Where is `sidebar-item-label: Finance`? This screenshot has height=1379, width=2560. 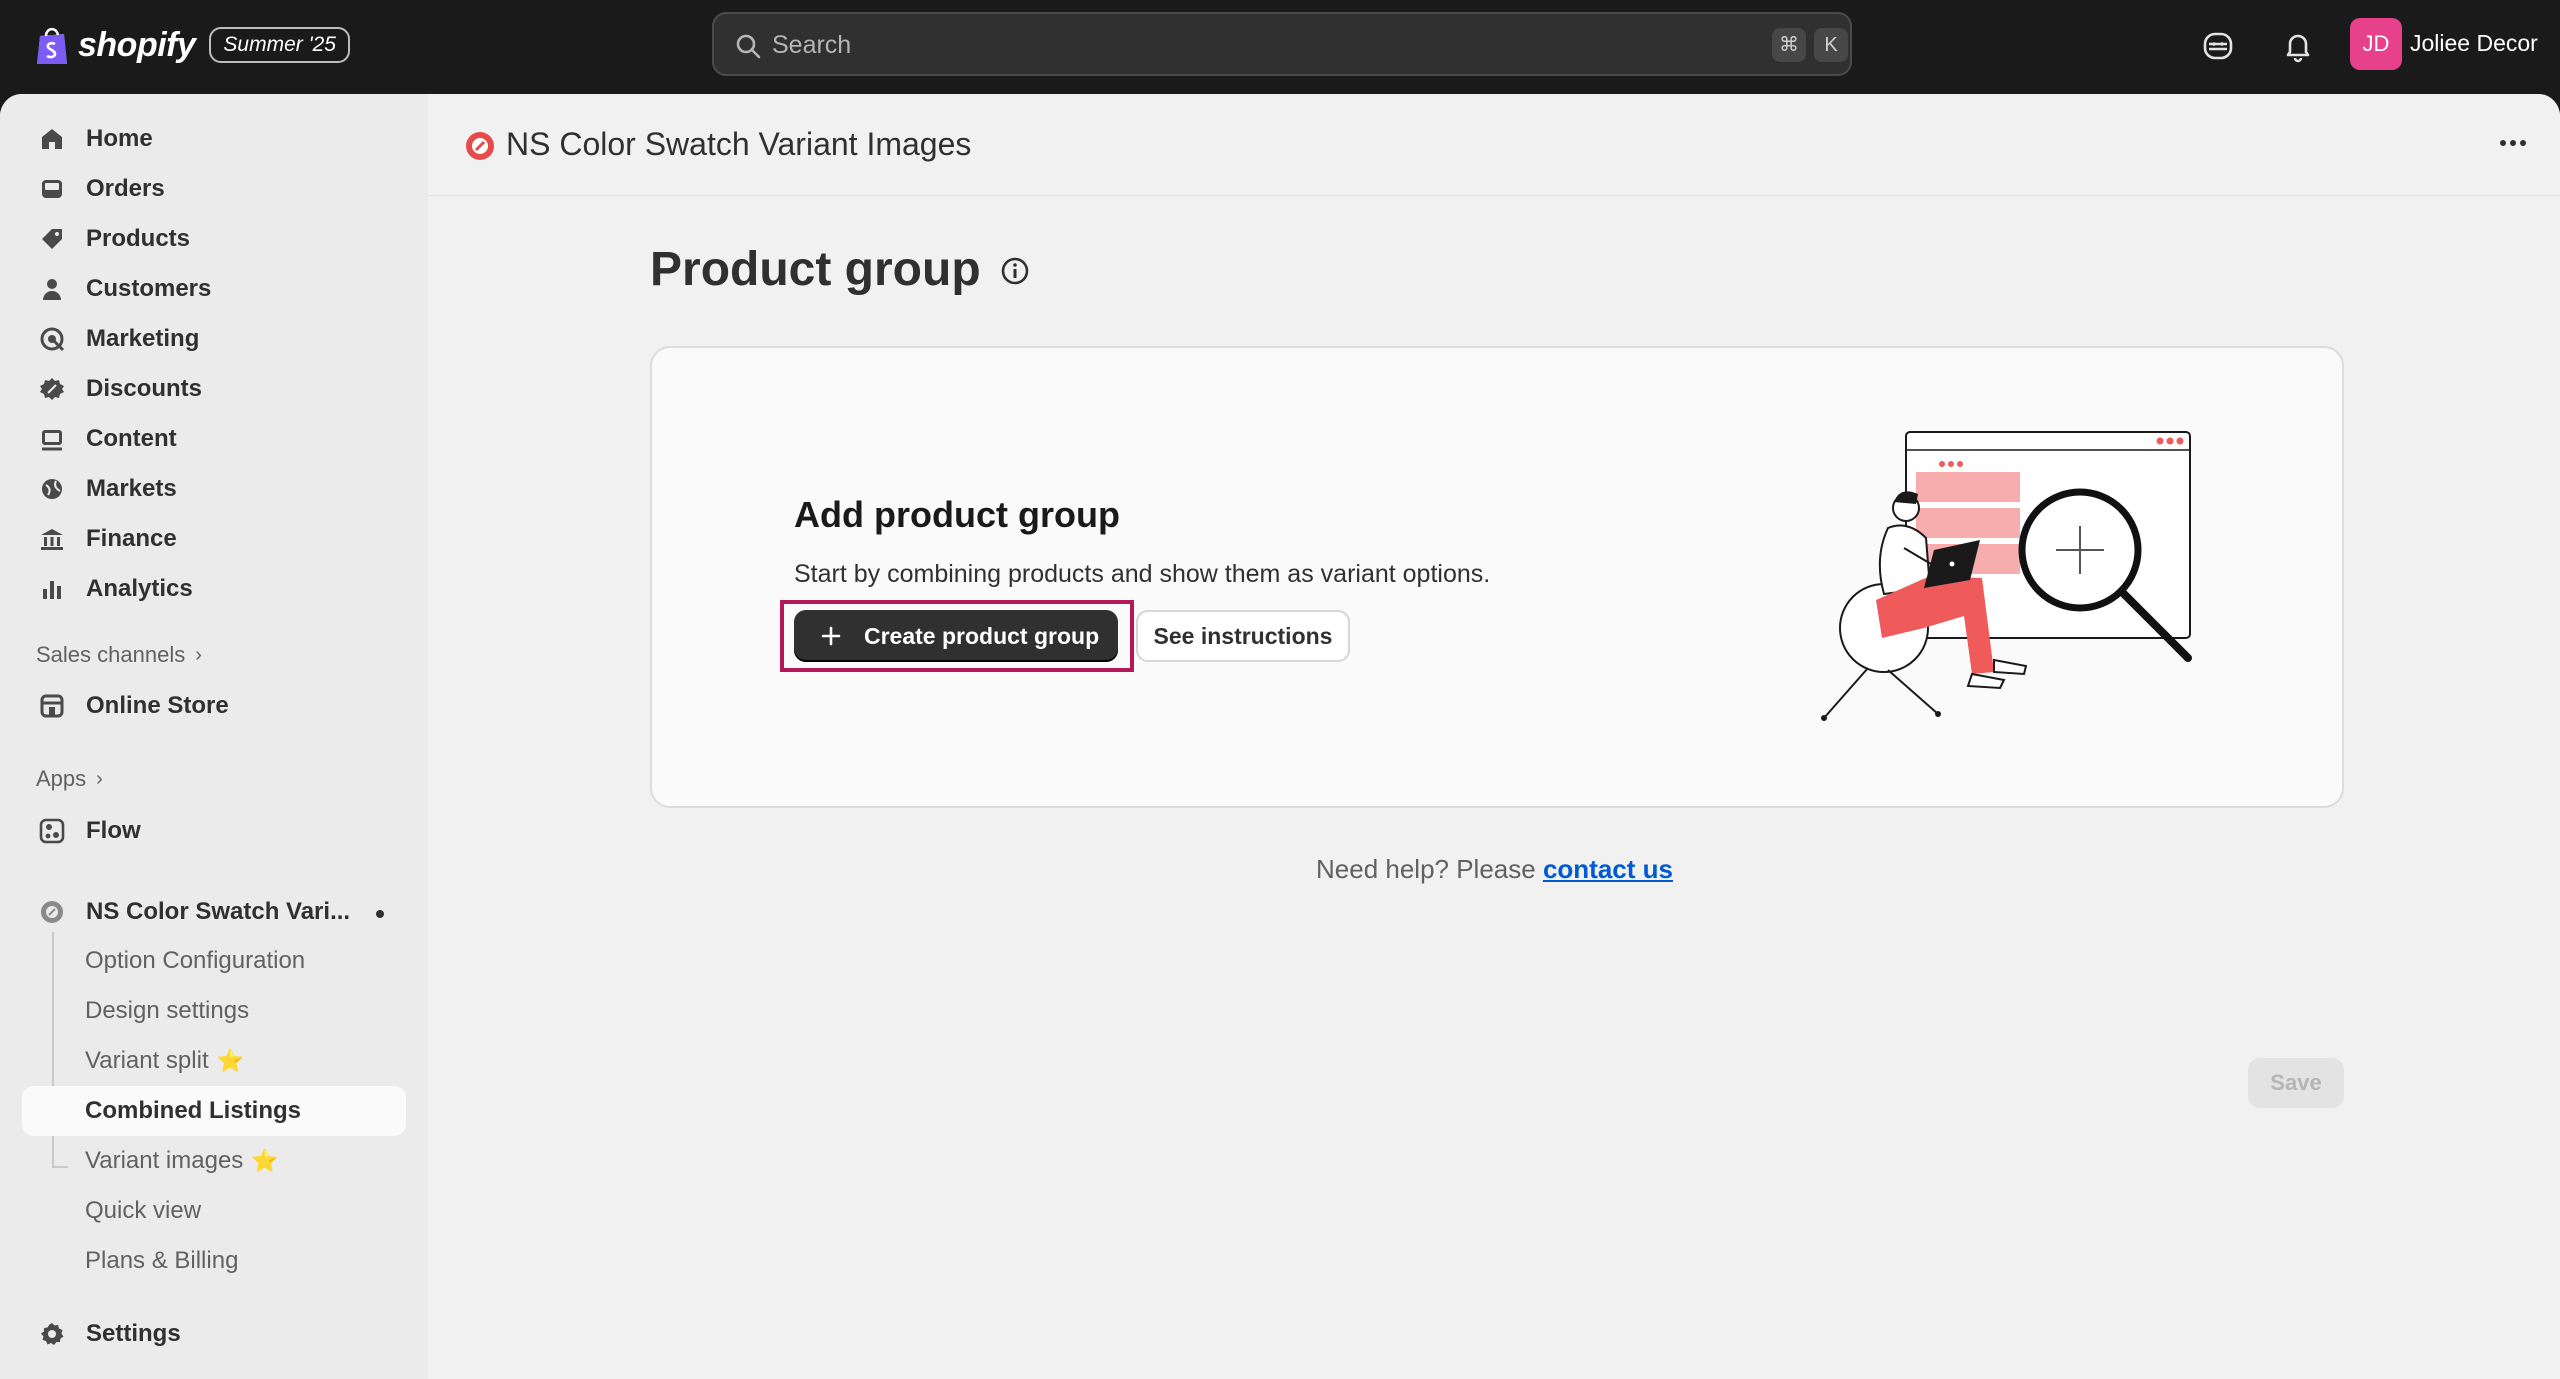
sidebar-item-label: Finance is located at coordinates (131, 538).